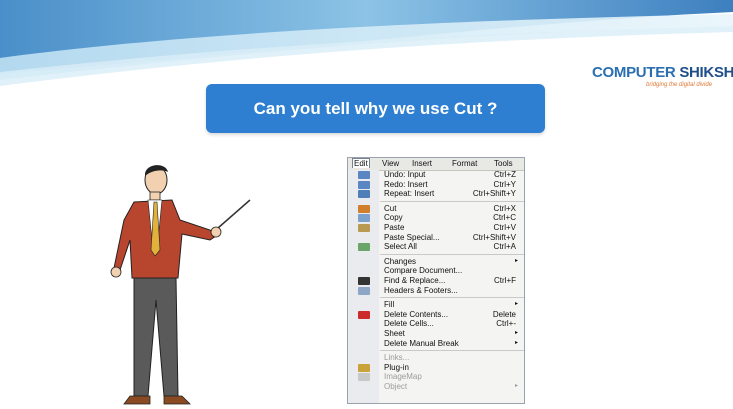 The height and width of the screenshot is (409, 733). Describe the element at coordinates (375, 108) in the screenshot. I see `question-banner: Can you tell why we use Cut ?` at that location.